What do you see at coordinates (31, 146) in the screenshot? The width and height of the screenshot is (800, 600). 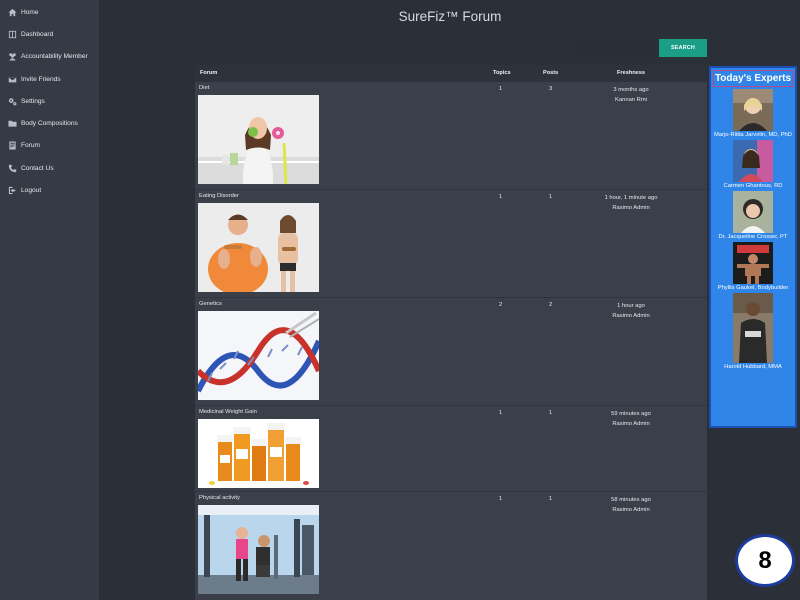 I see `sidebar-item-label: Forum` at bounding box center [31, 146].